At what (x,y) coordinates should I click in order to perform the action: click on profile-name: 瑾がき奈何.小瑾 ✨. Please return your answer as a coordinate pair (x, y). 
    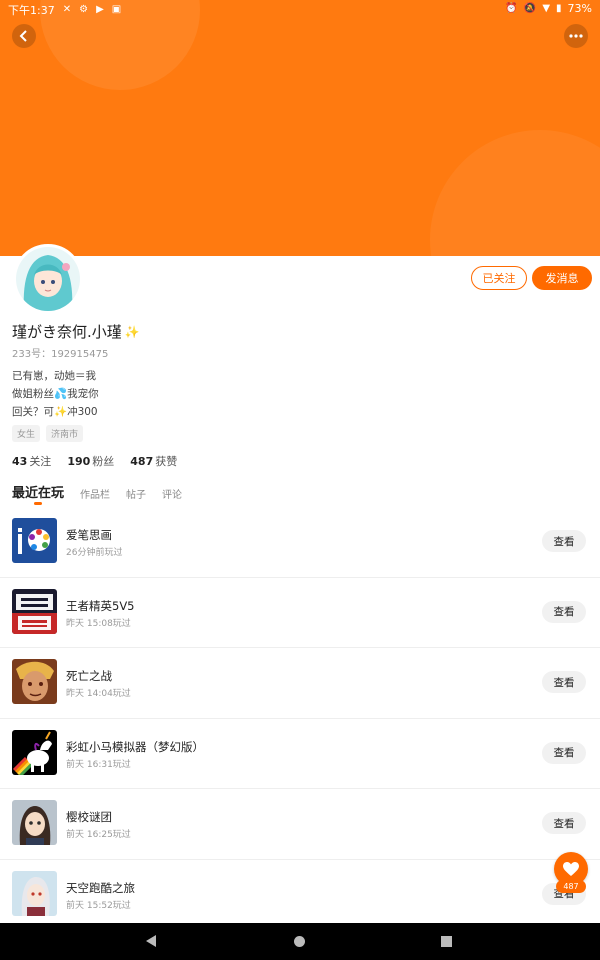
    Looking at the image, I should click on (76, 331).